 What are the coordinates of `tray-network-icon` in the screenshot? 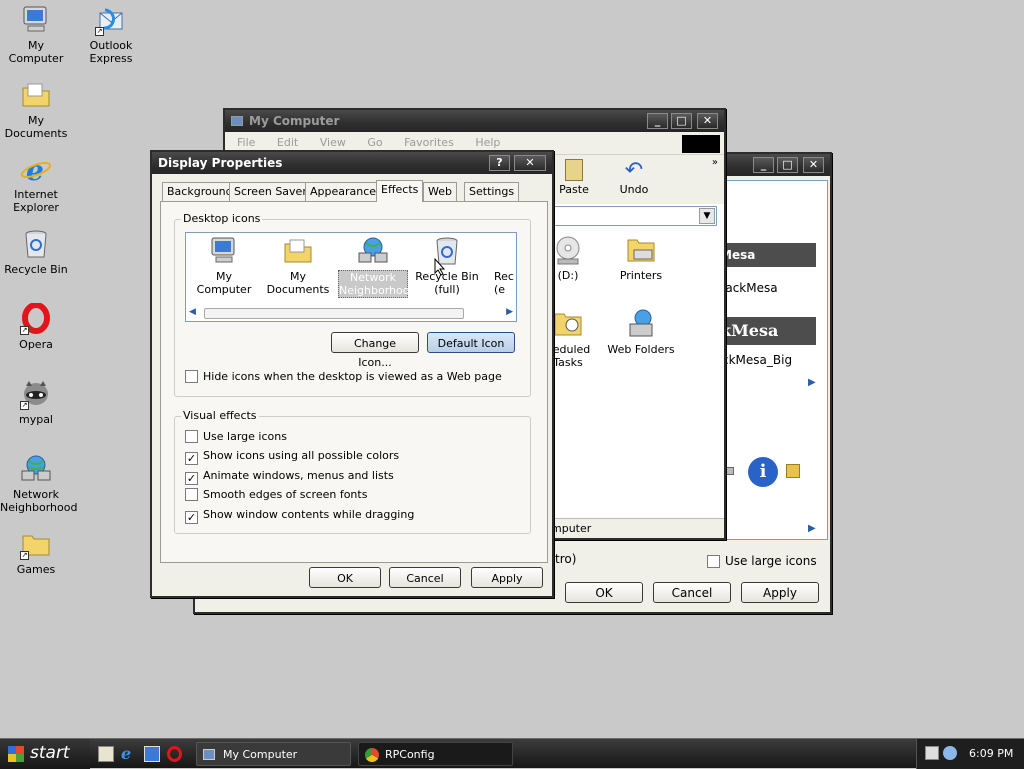 It's located at (932, 753).